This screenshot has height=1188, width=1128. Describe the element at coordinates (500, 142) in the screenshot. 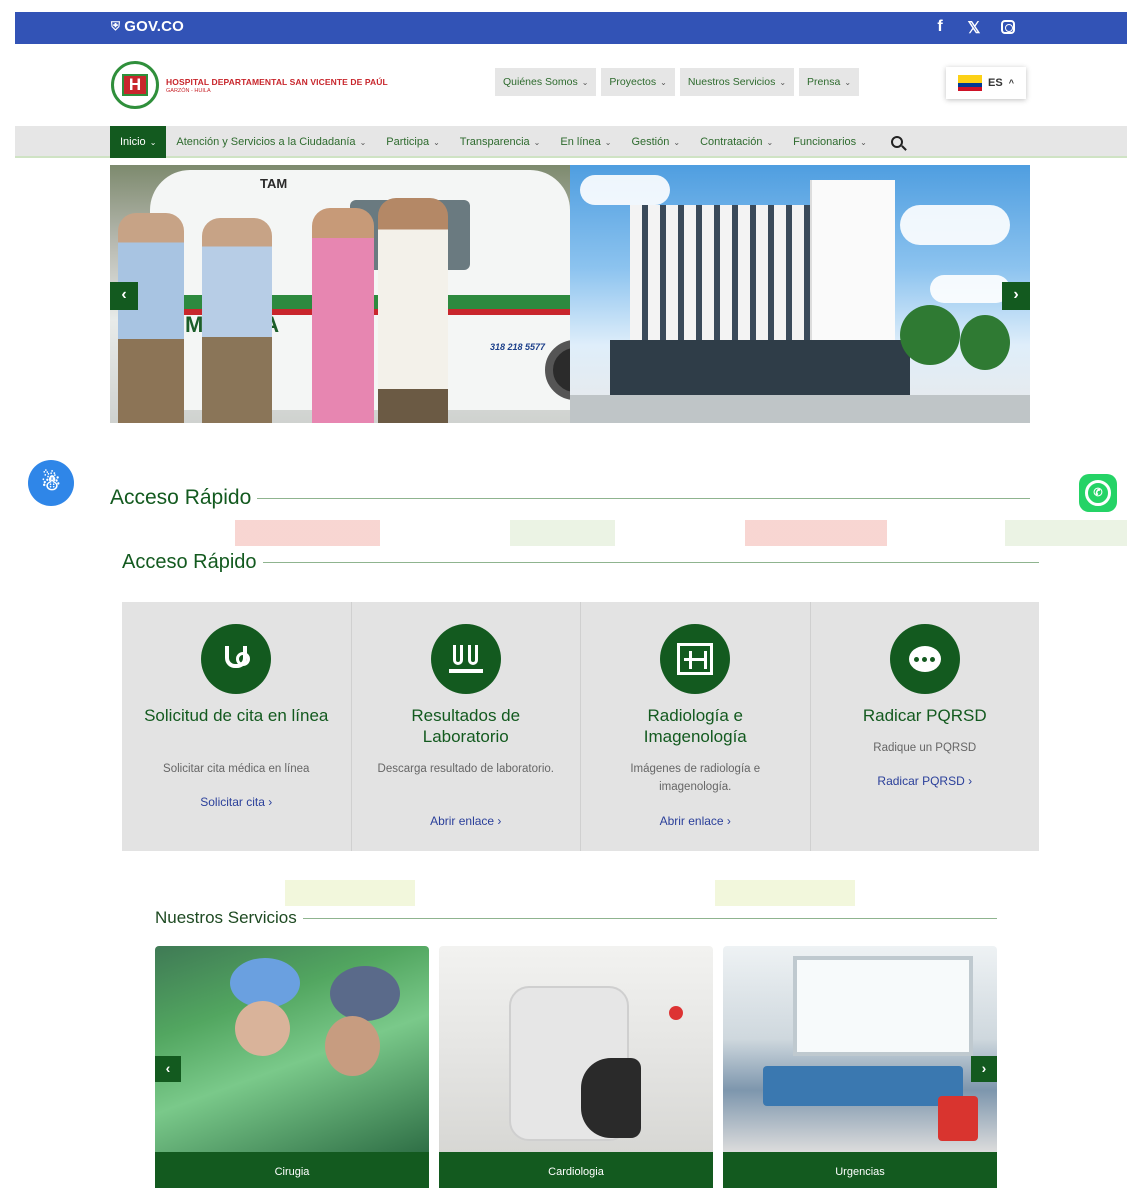

I see `nav-transparencia: Transparencia ⌄` at that location.